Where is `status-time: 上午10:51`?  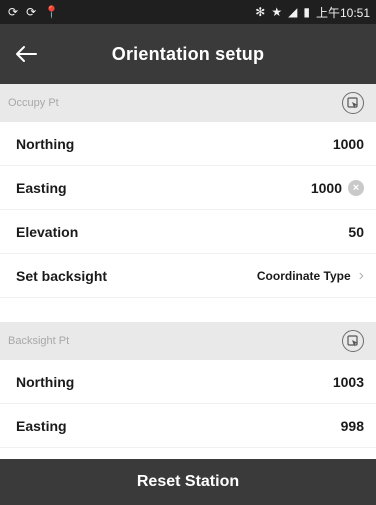 status-time: 上午10:51 is located at coordinates (342, 12).